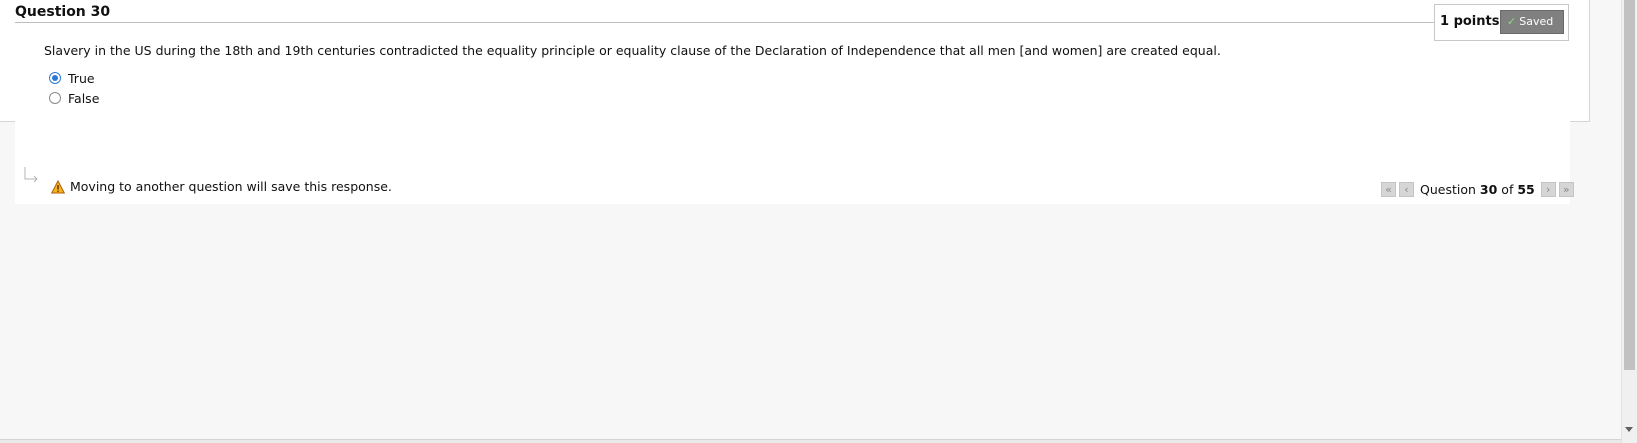 This screenshot has width=1637, height=443. Describe the element at coordinates (1536, 21) in the screenshot. I see `saved-label: Saved` at that location.